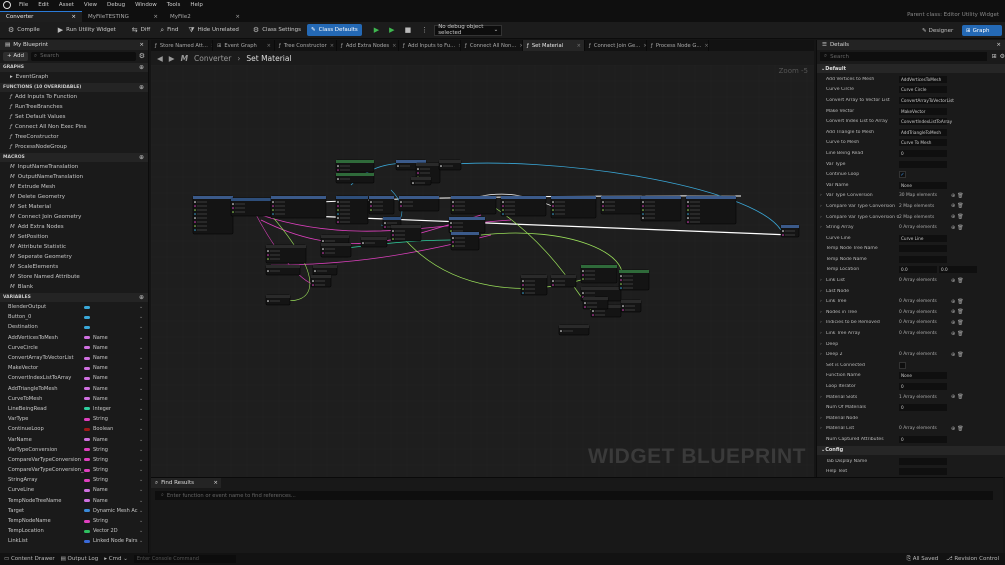 This screenshot has width=1005, height=565. Describe the element at coordinates (74, 490) in the screenshot. I see `variable-item: CurveLine Name ⌄` at that location.